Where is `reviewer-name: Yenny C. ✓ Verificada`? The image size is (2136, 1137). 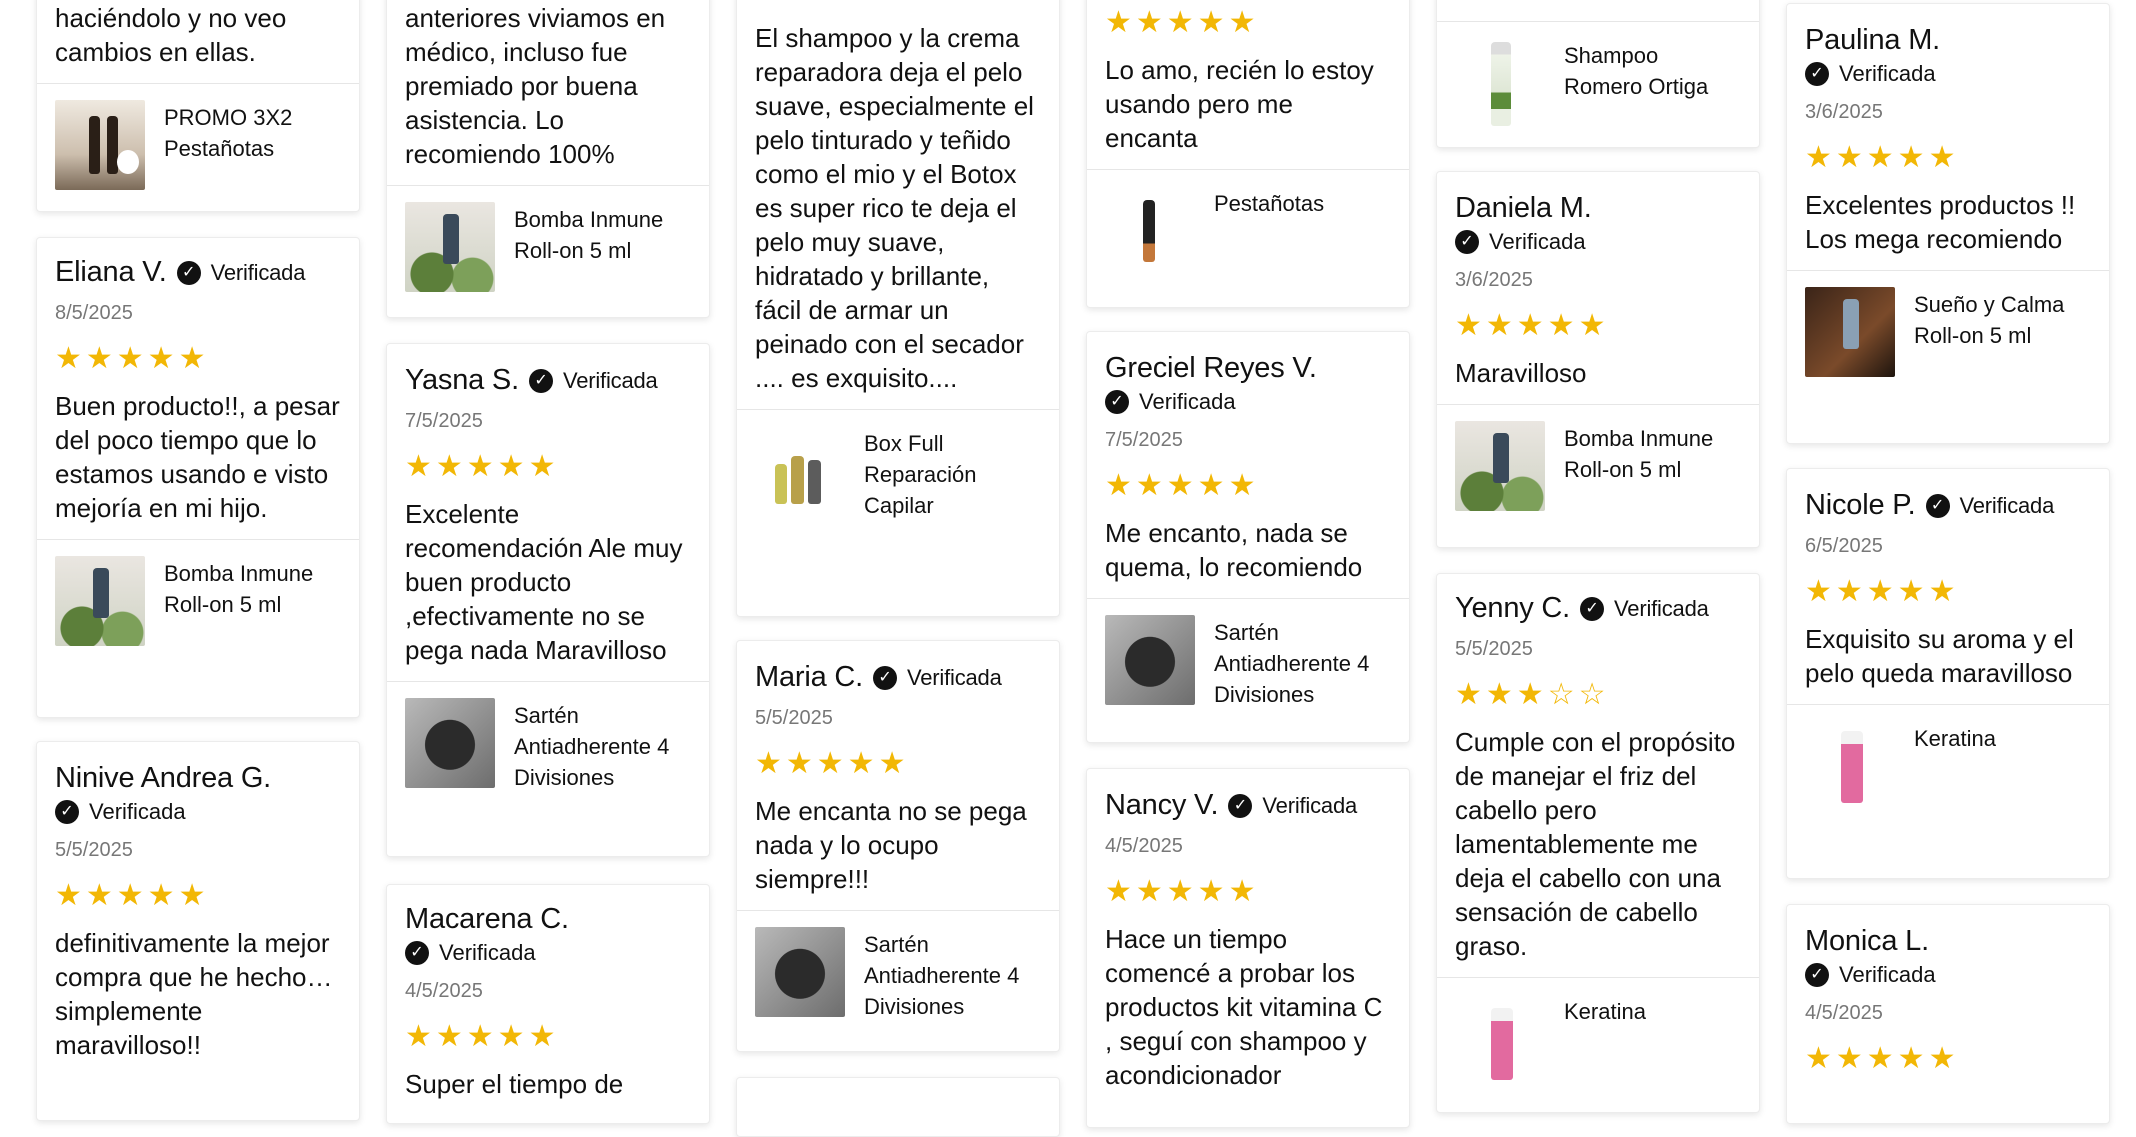 reviewer-name: Yenny C. ✓ Verificada is located at coordinates (1598, 608).